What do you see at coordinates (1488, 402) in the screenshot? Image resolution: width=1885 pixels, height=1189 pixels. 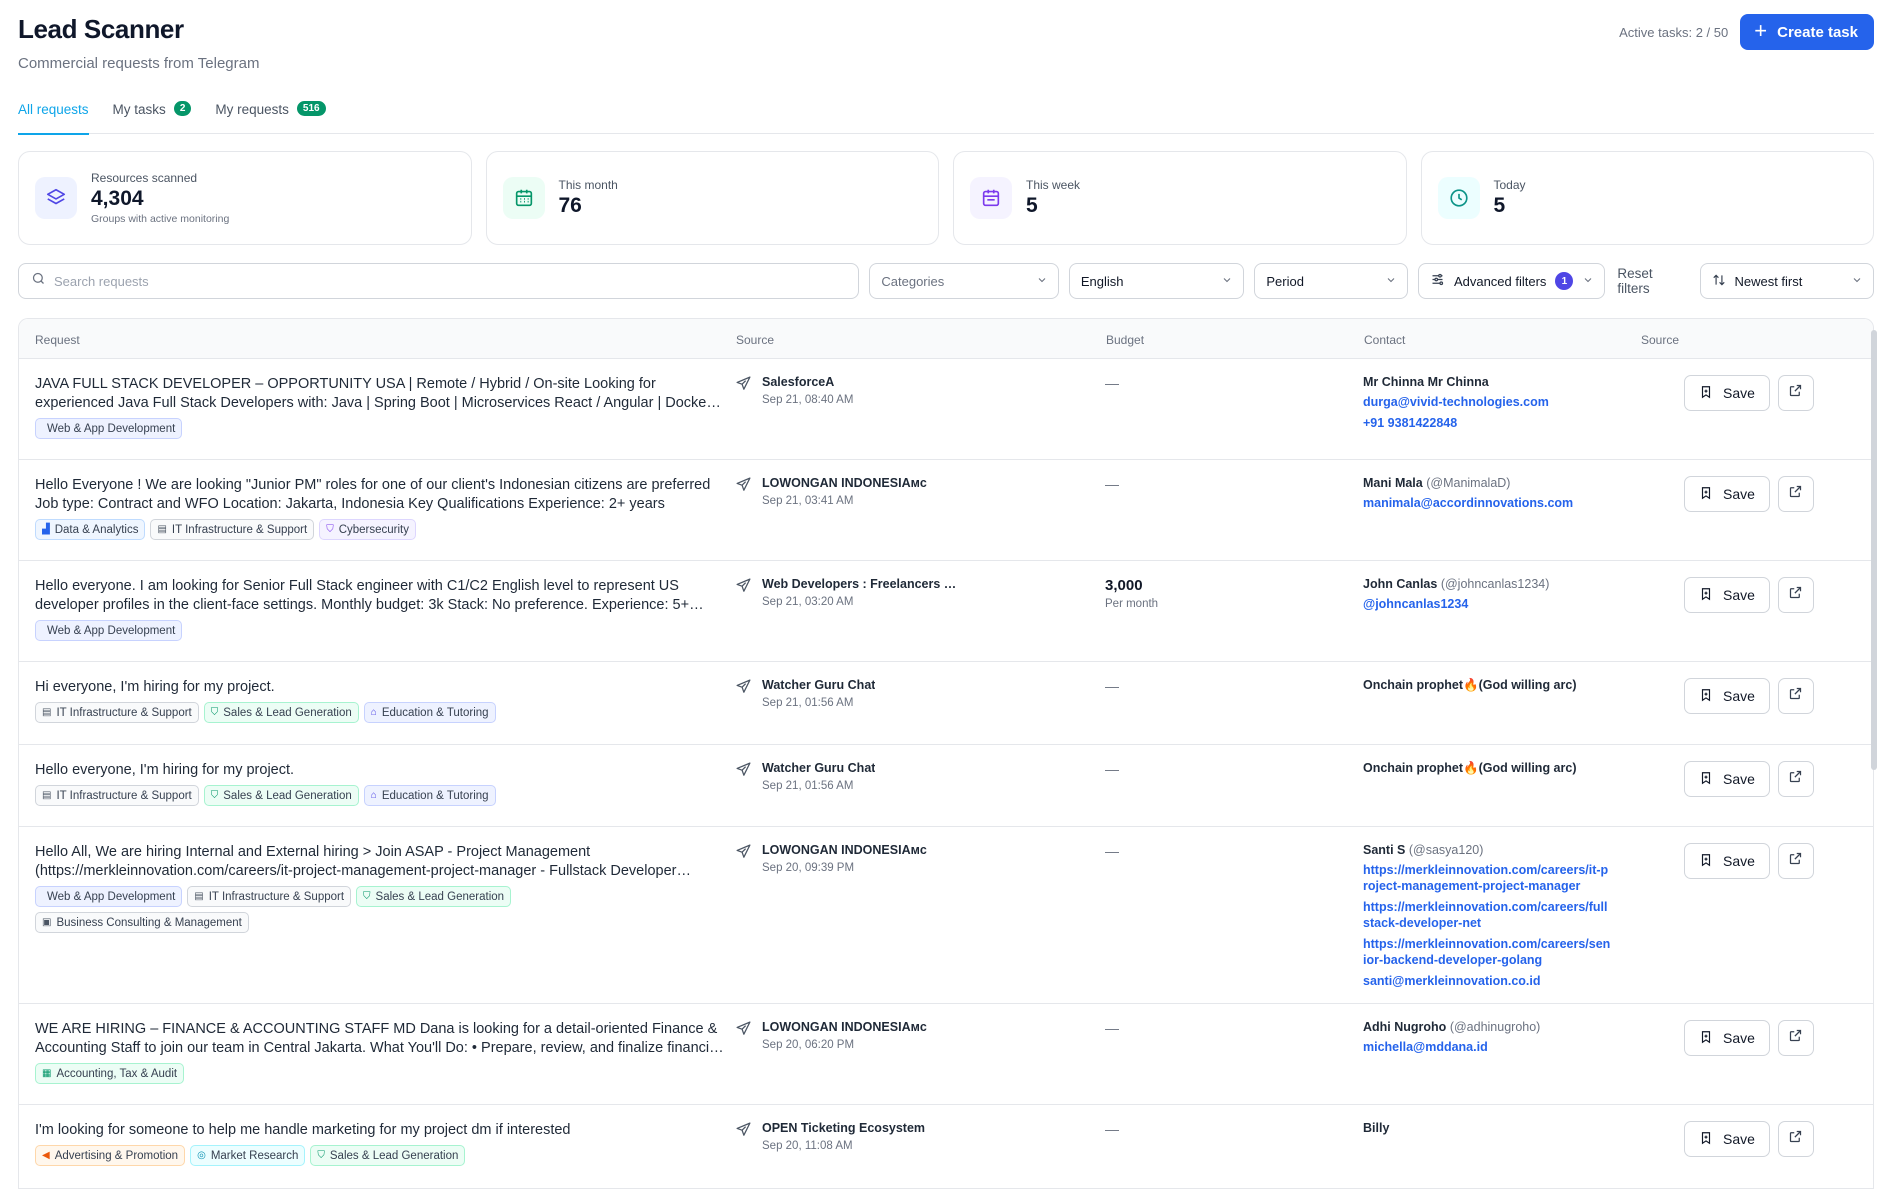 I see `contact-link: durga@vivid-technologies.com` at bounding box center [1488, 402].